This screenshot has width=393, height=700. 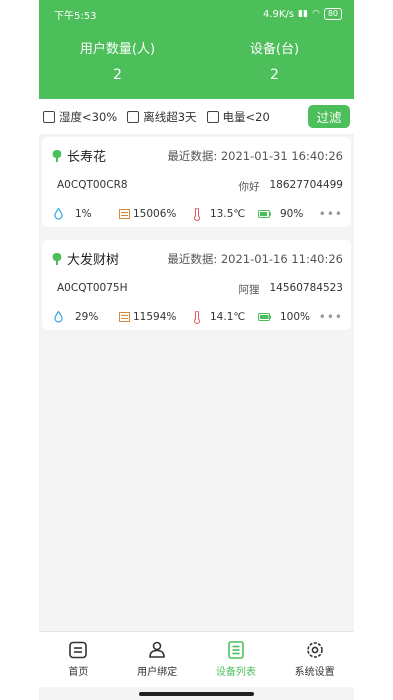 I want to click on temperature-value: 14.1℃, so click(x=228, y=317).